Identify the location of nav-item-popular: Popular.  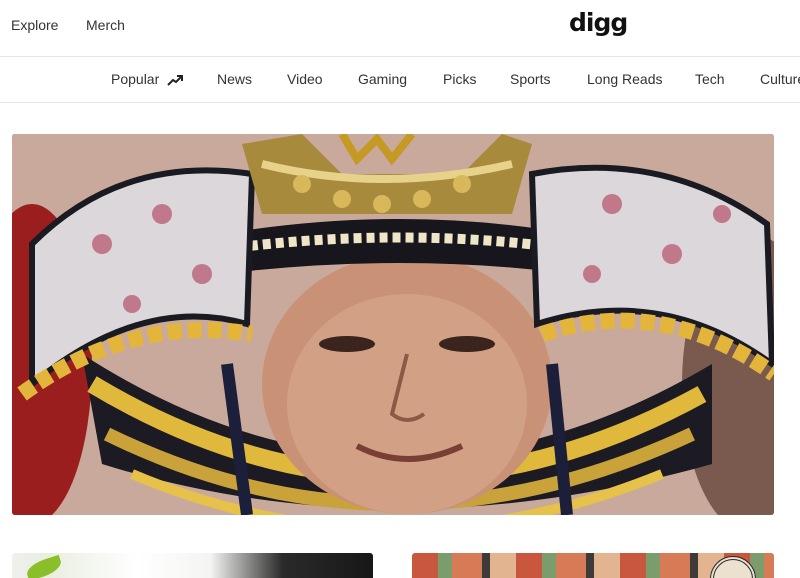
(147, 79).